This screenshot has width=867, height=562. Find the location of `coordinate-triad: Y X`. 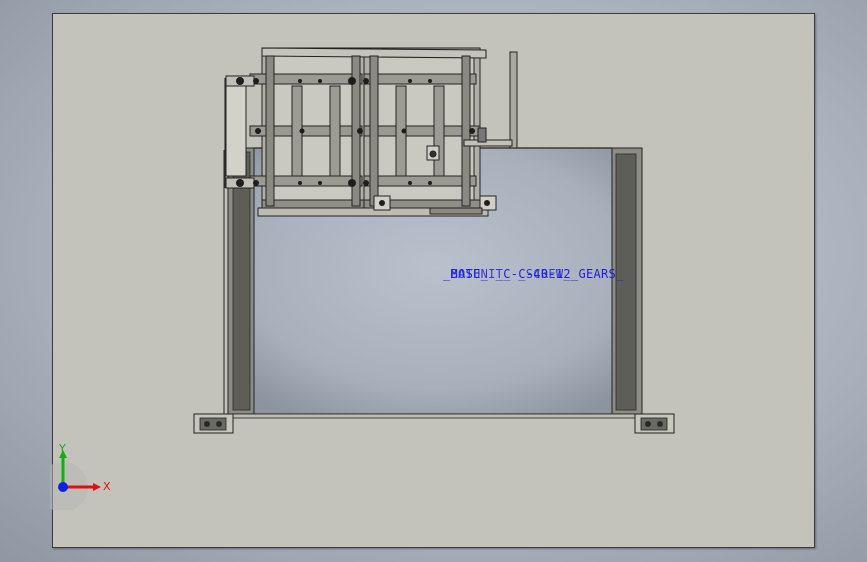

coordinate-triad: Y X is located at coordinates (79, 476).